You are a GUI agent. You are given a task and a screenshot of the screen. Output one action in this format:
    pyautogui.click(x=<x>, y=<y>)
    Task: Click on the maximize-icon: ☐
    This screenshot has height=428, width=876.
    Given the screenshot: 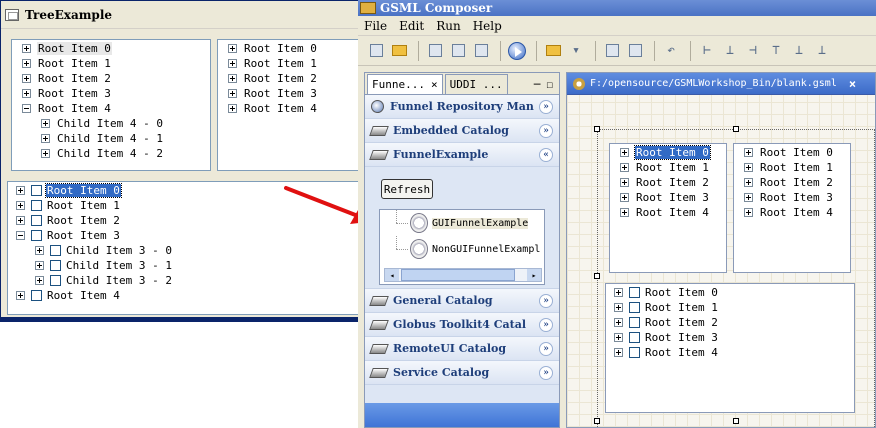 What is the action you would take?
    pyautogui.click(x=549, y=84)
    